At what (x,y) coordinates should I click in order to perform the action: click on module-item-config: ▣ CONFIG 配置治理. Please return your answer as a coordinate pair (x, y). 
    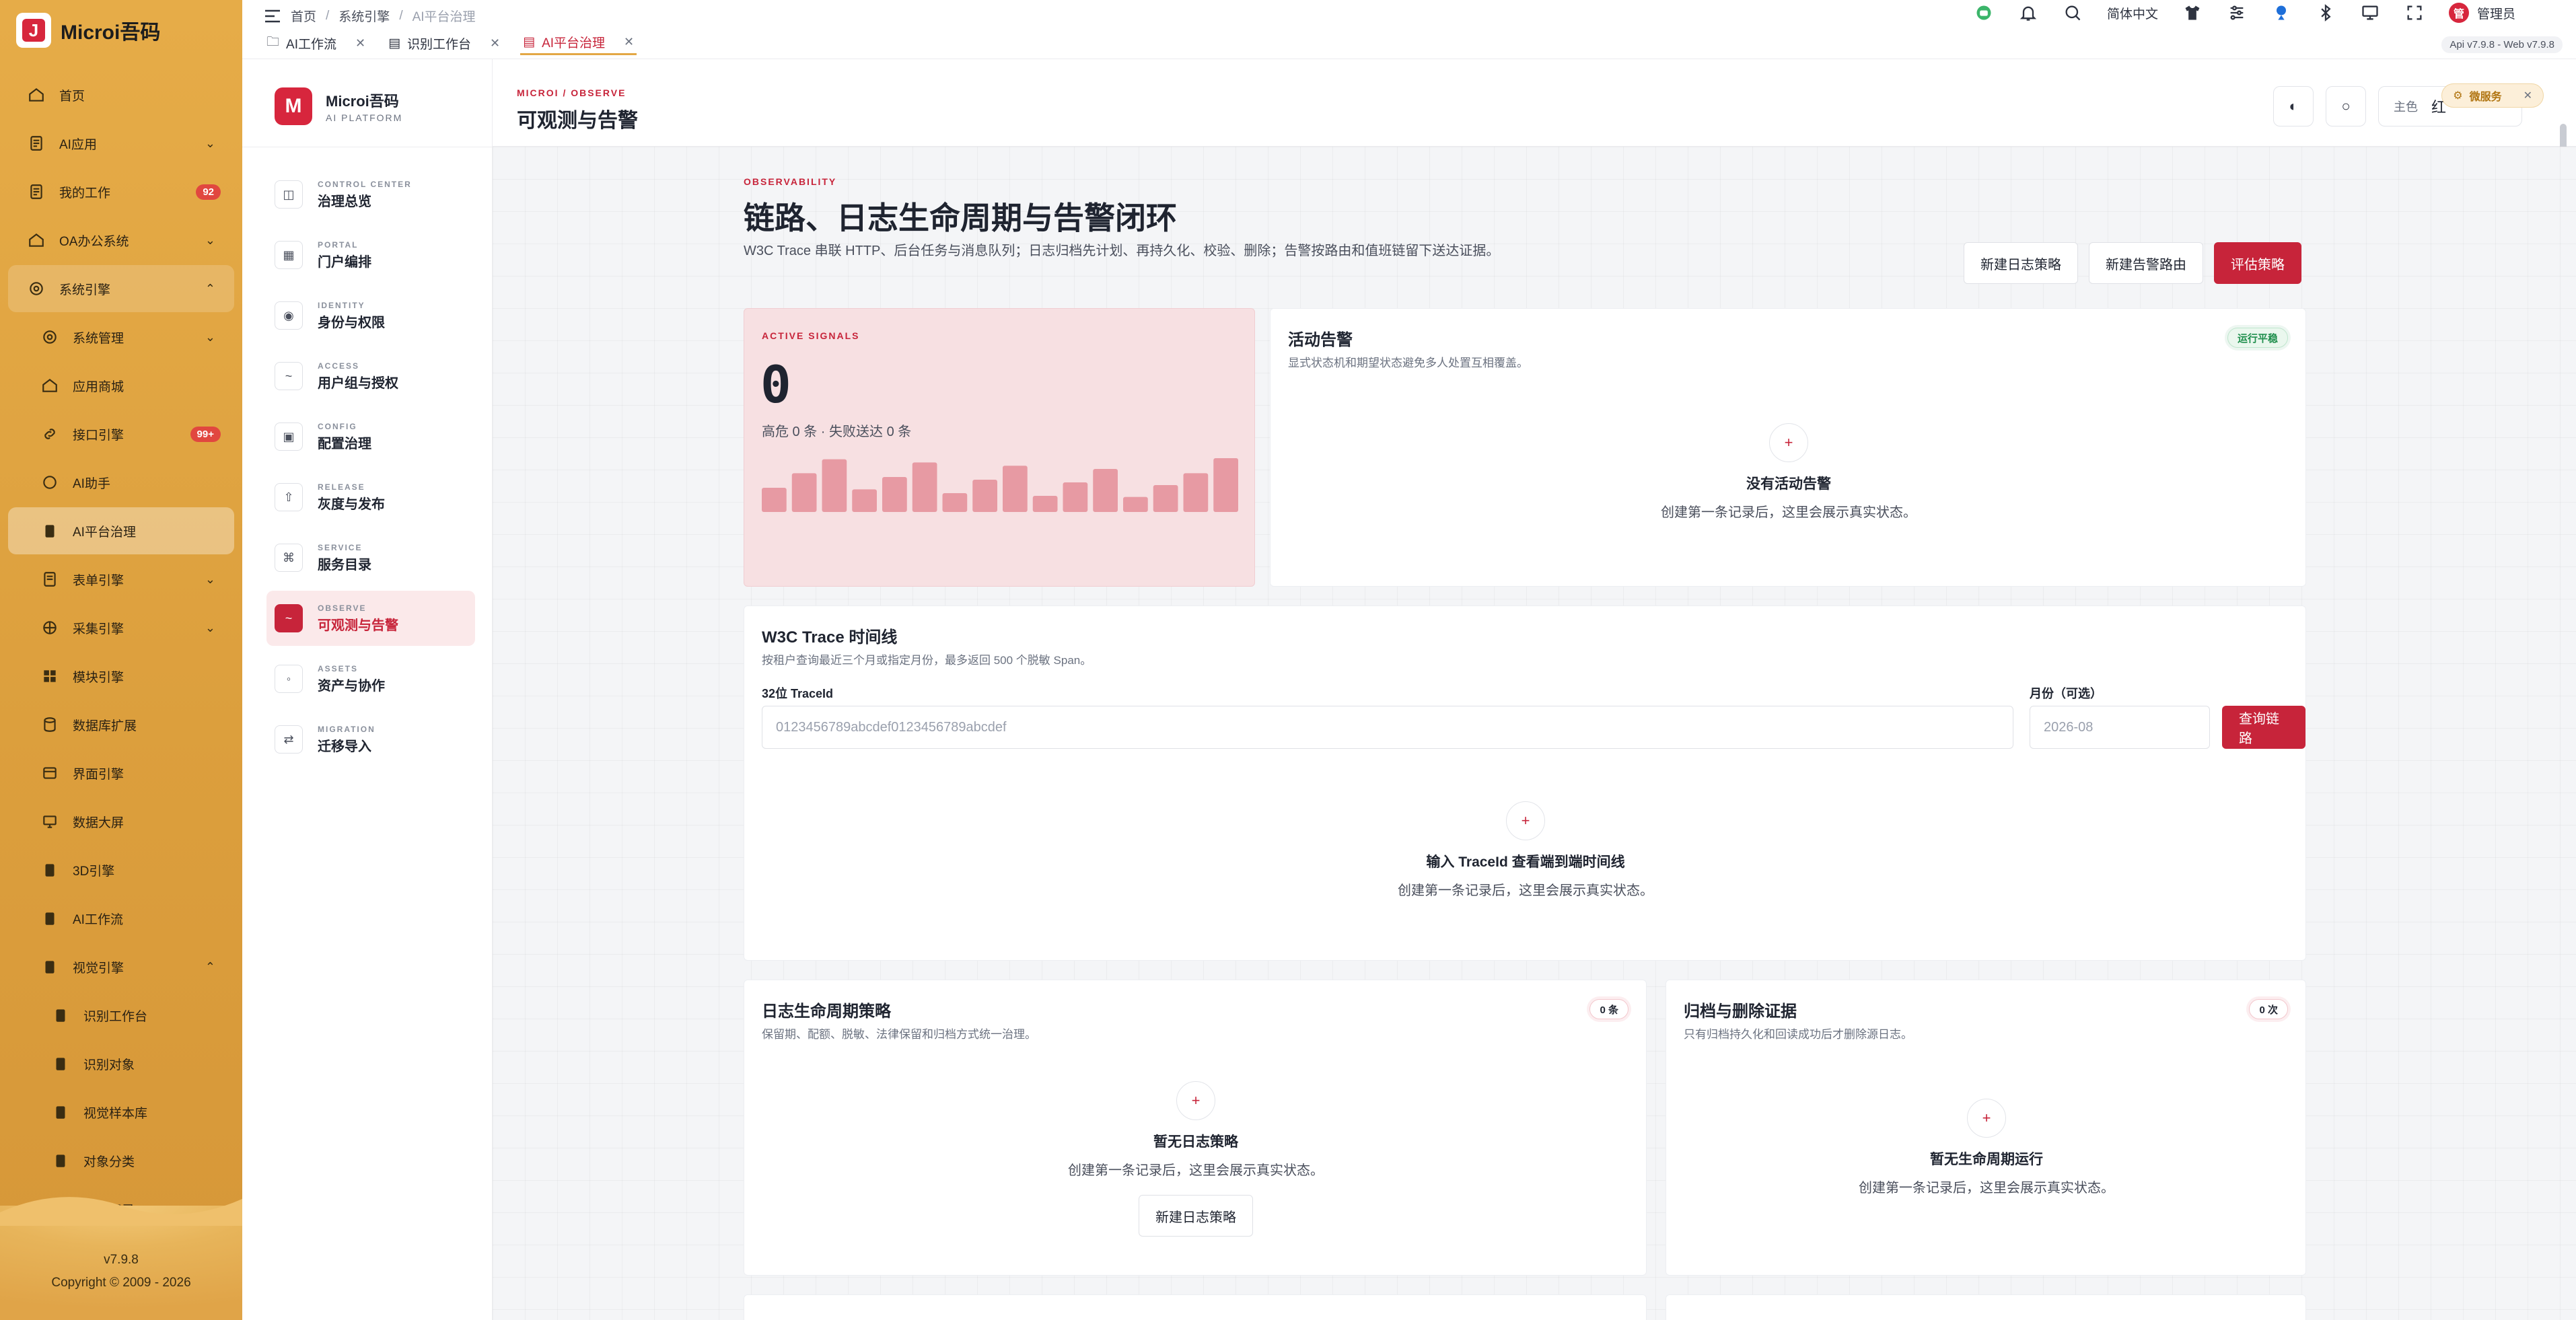
    Looking at the image, I should click on (370, 436).